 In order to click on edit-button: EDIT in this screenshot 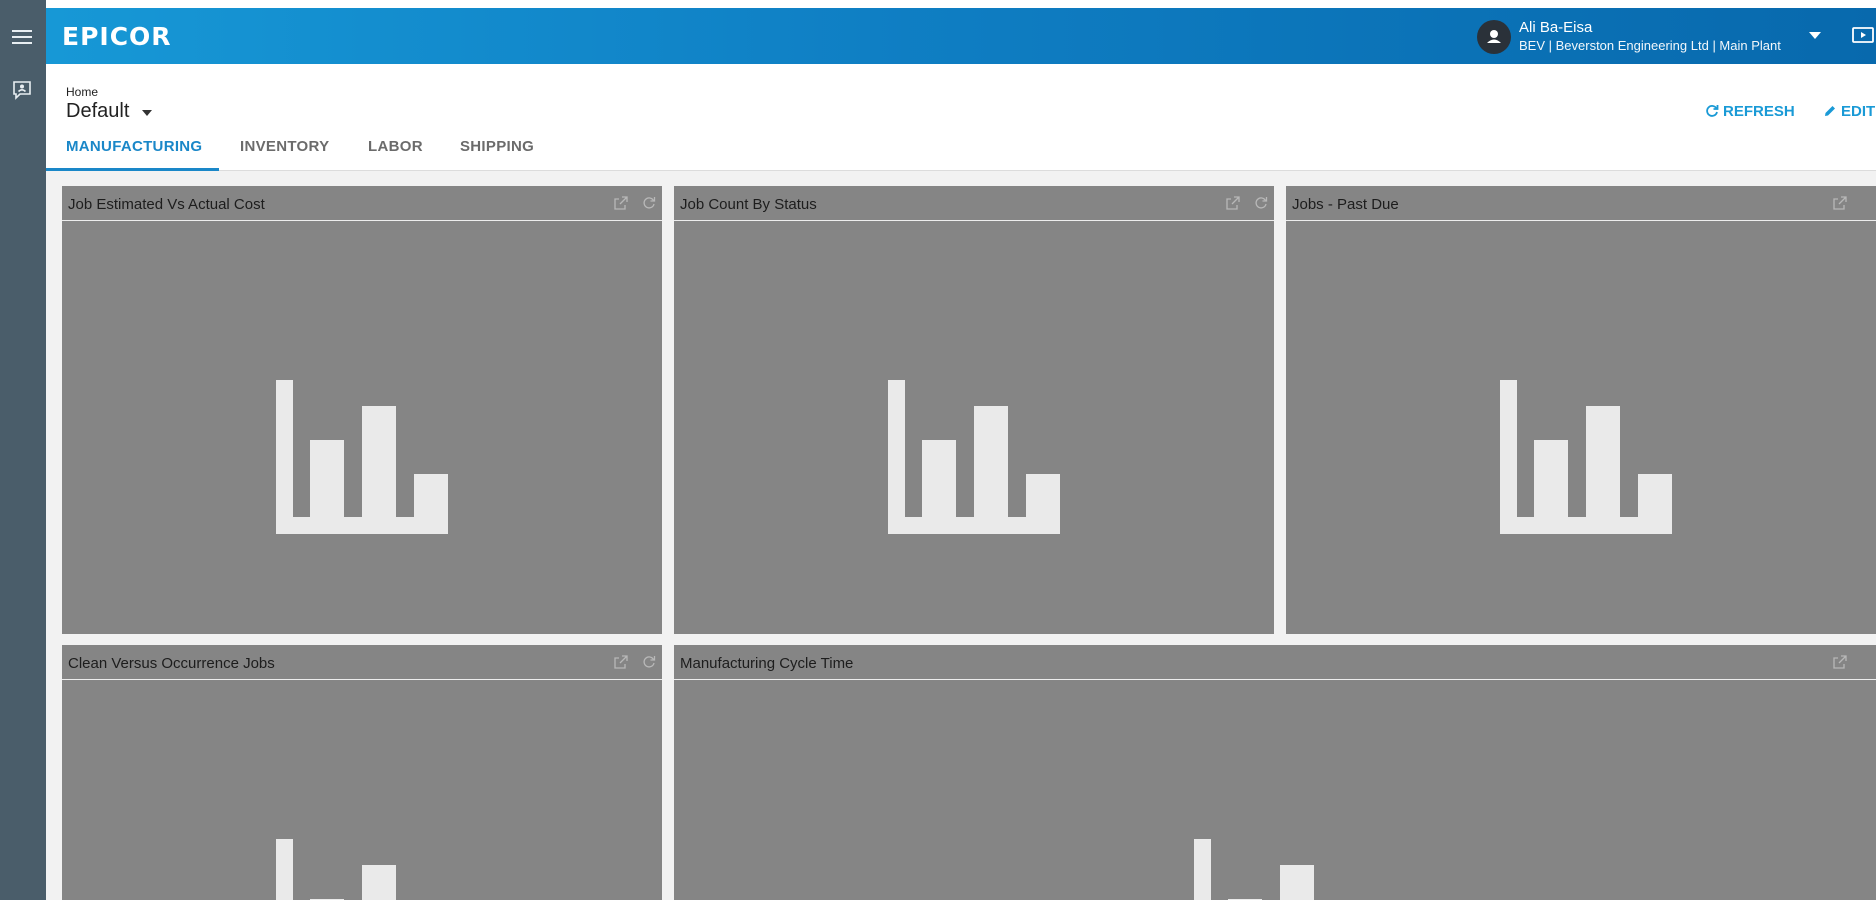, I will do `click(1849, 111)`.